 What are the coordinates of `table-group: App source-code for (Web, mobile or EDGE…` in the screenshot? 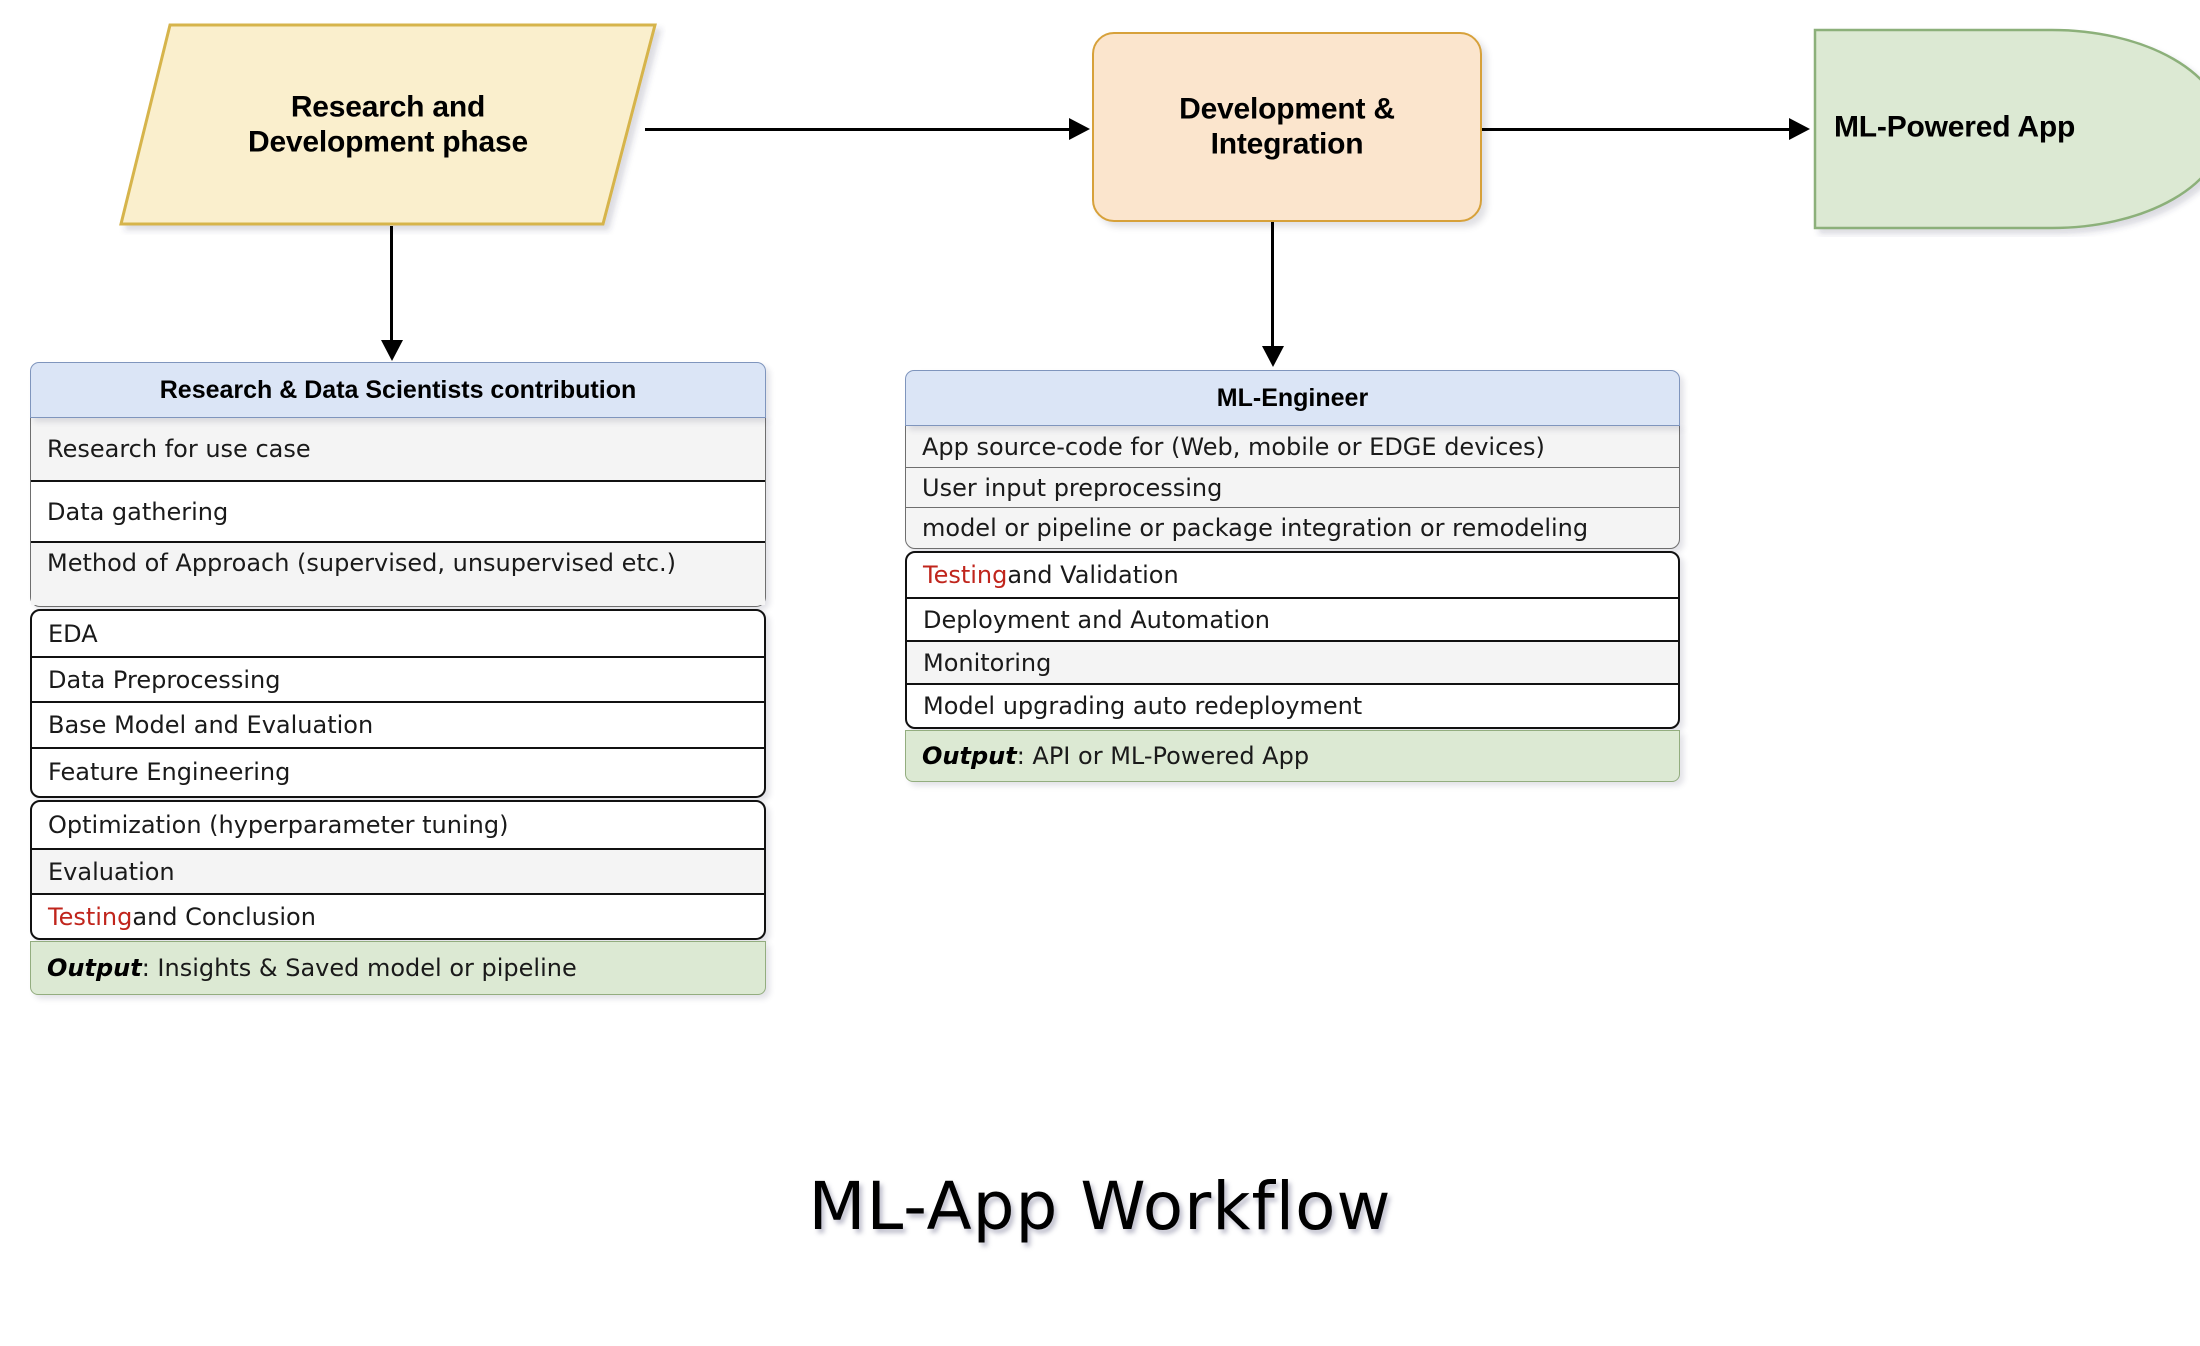 It's located at (1292, 487).